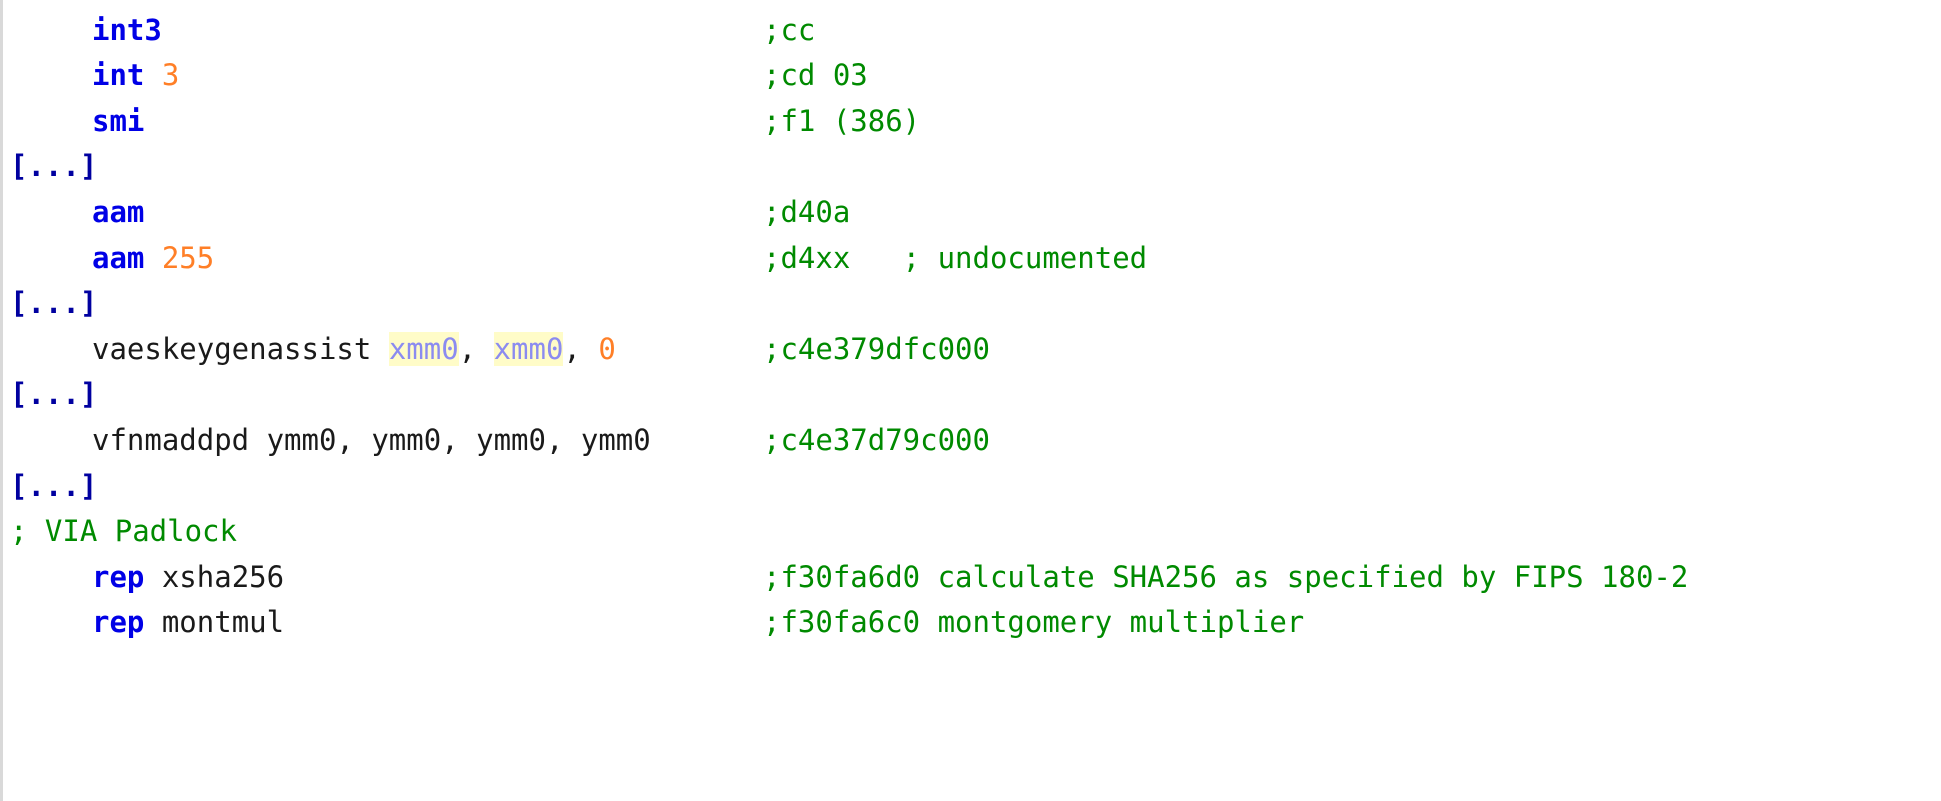  What do you see at coordinates (876, 440) in the screenshot?
I see `line-comment: ;c4e37d79c000` at bounding box center [876, 440].